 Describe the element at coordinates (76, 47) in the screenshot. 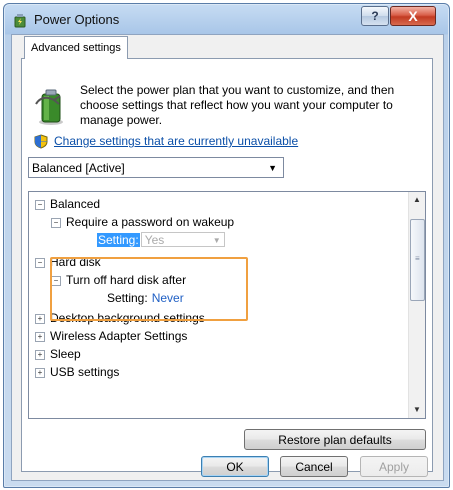

I see `tab-advanced-settings: Advanced settings` at that location.